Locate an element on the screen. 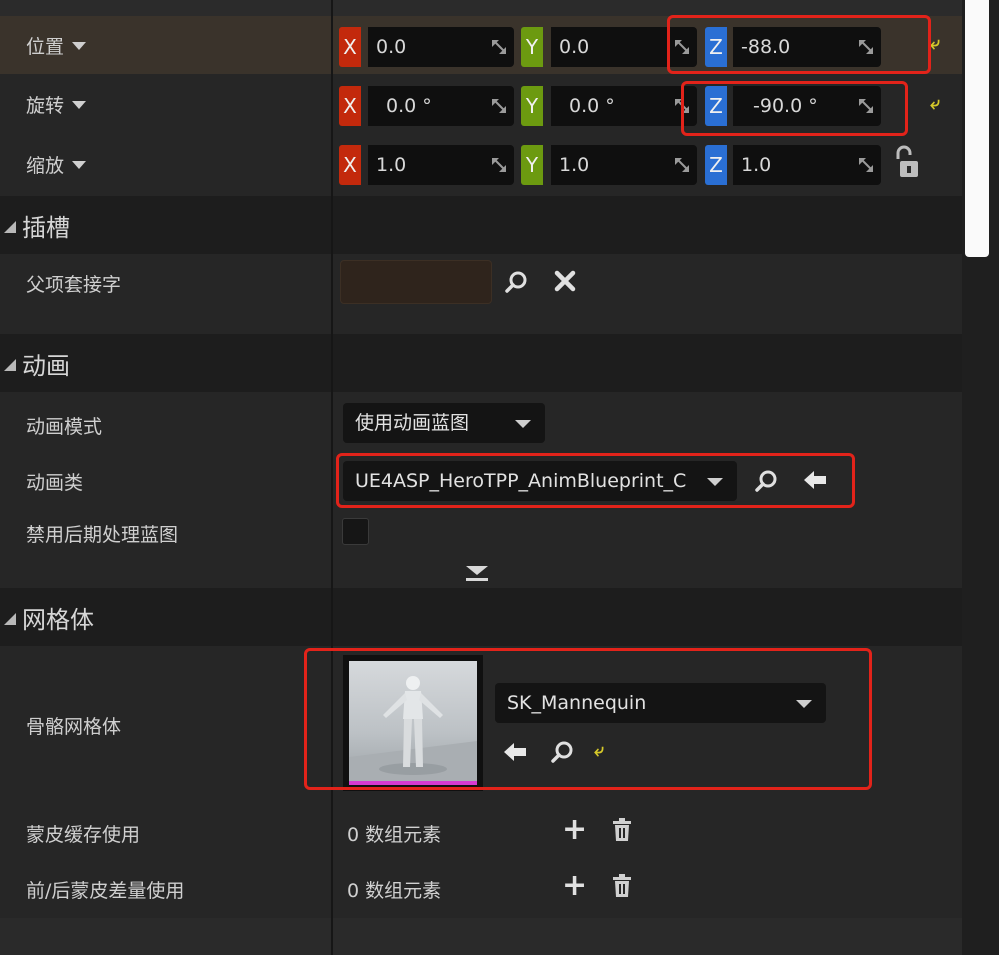  unlock-icon is located at coordinates (906, 162).